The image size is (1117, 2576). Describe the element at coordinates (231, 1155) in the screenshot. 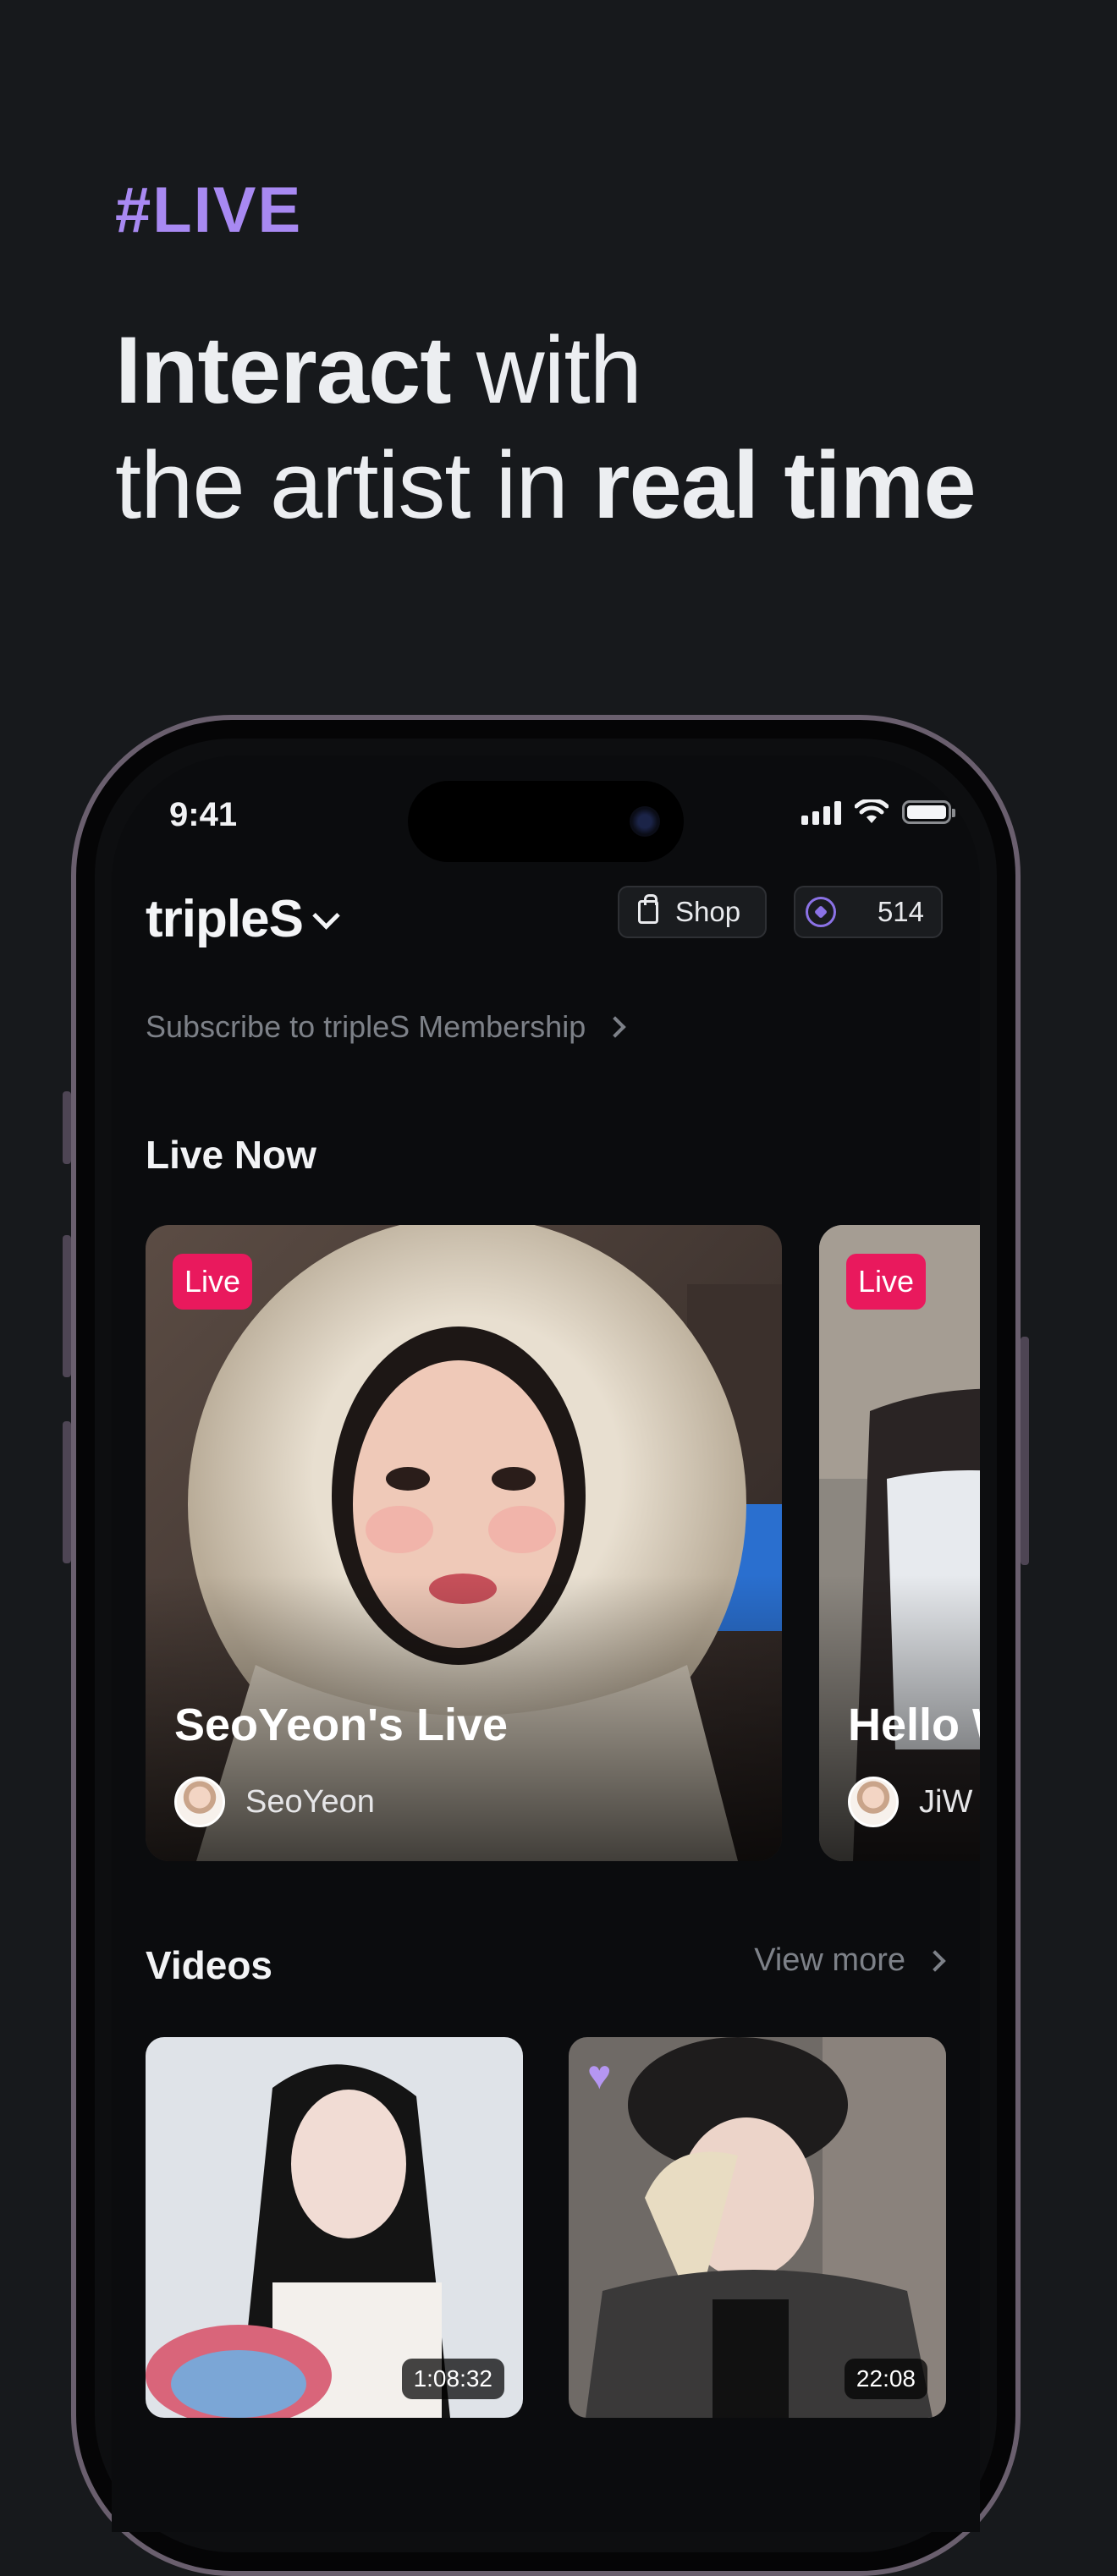

I see `live-now-title: Live Now` at that location.